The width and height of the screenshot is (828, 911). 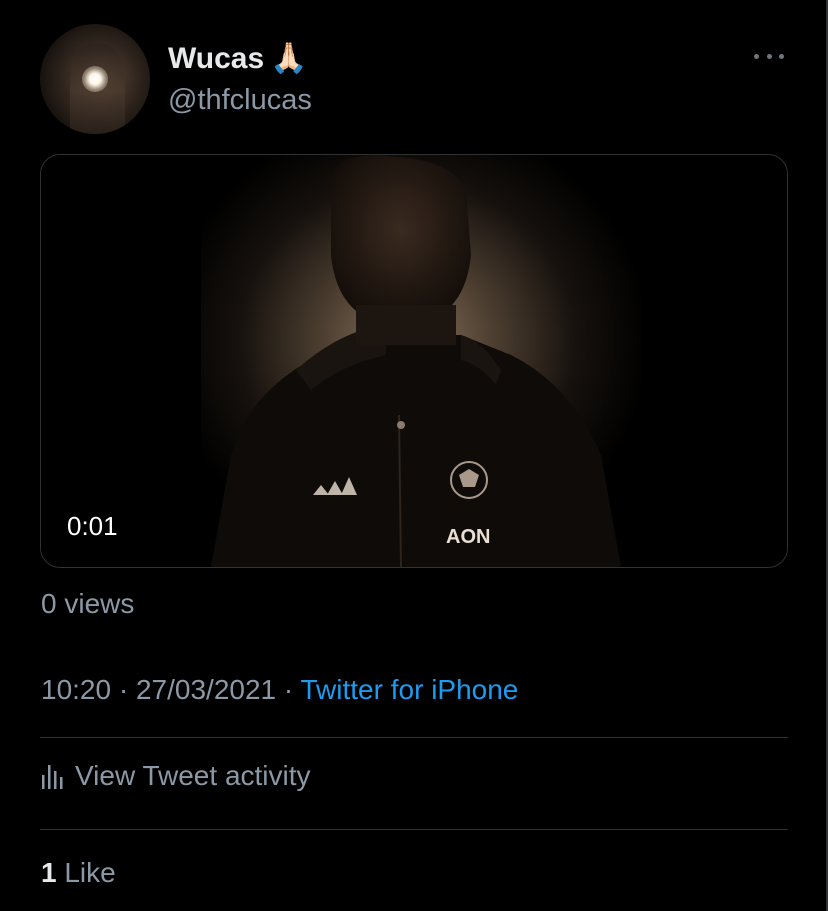 What do you see at coordinates (193, 775) in the screenshot?
I see `view-tweet-activity-label: View Tweet activity` at bounding box center [193, 775].